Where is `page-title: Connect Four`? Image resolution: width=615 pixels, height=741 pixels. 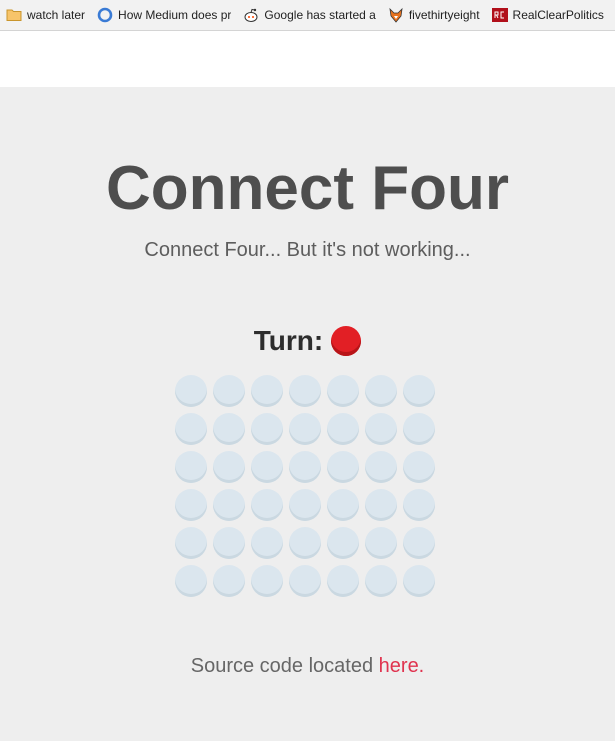
page-title: Connect Four is located at coordinates (307, 188).